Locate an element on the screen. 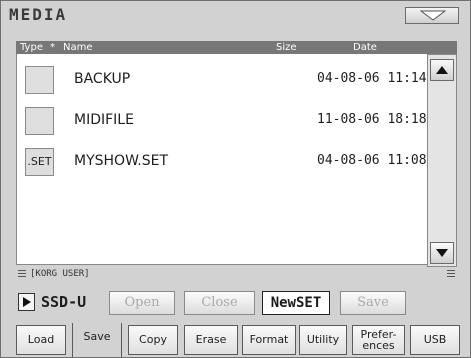  tab-utility: Utility is located at coordinates (323, 340).